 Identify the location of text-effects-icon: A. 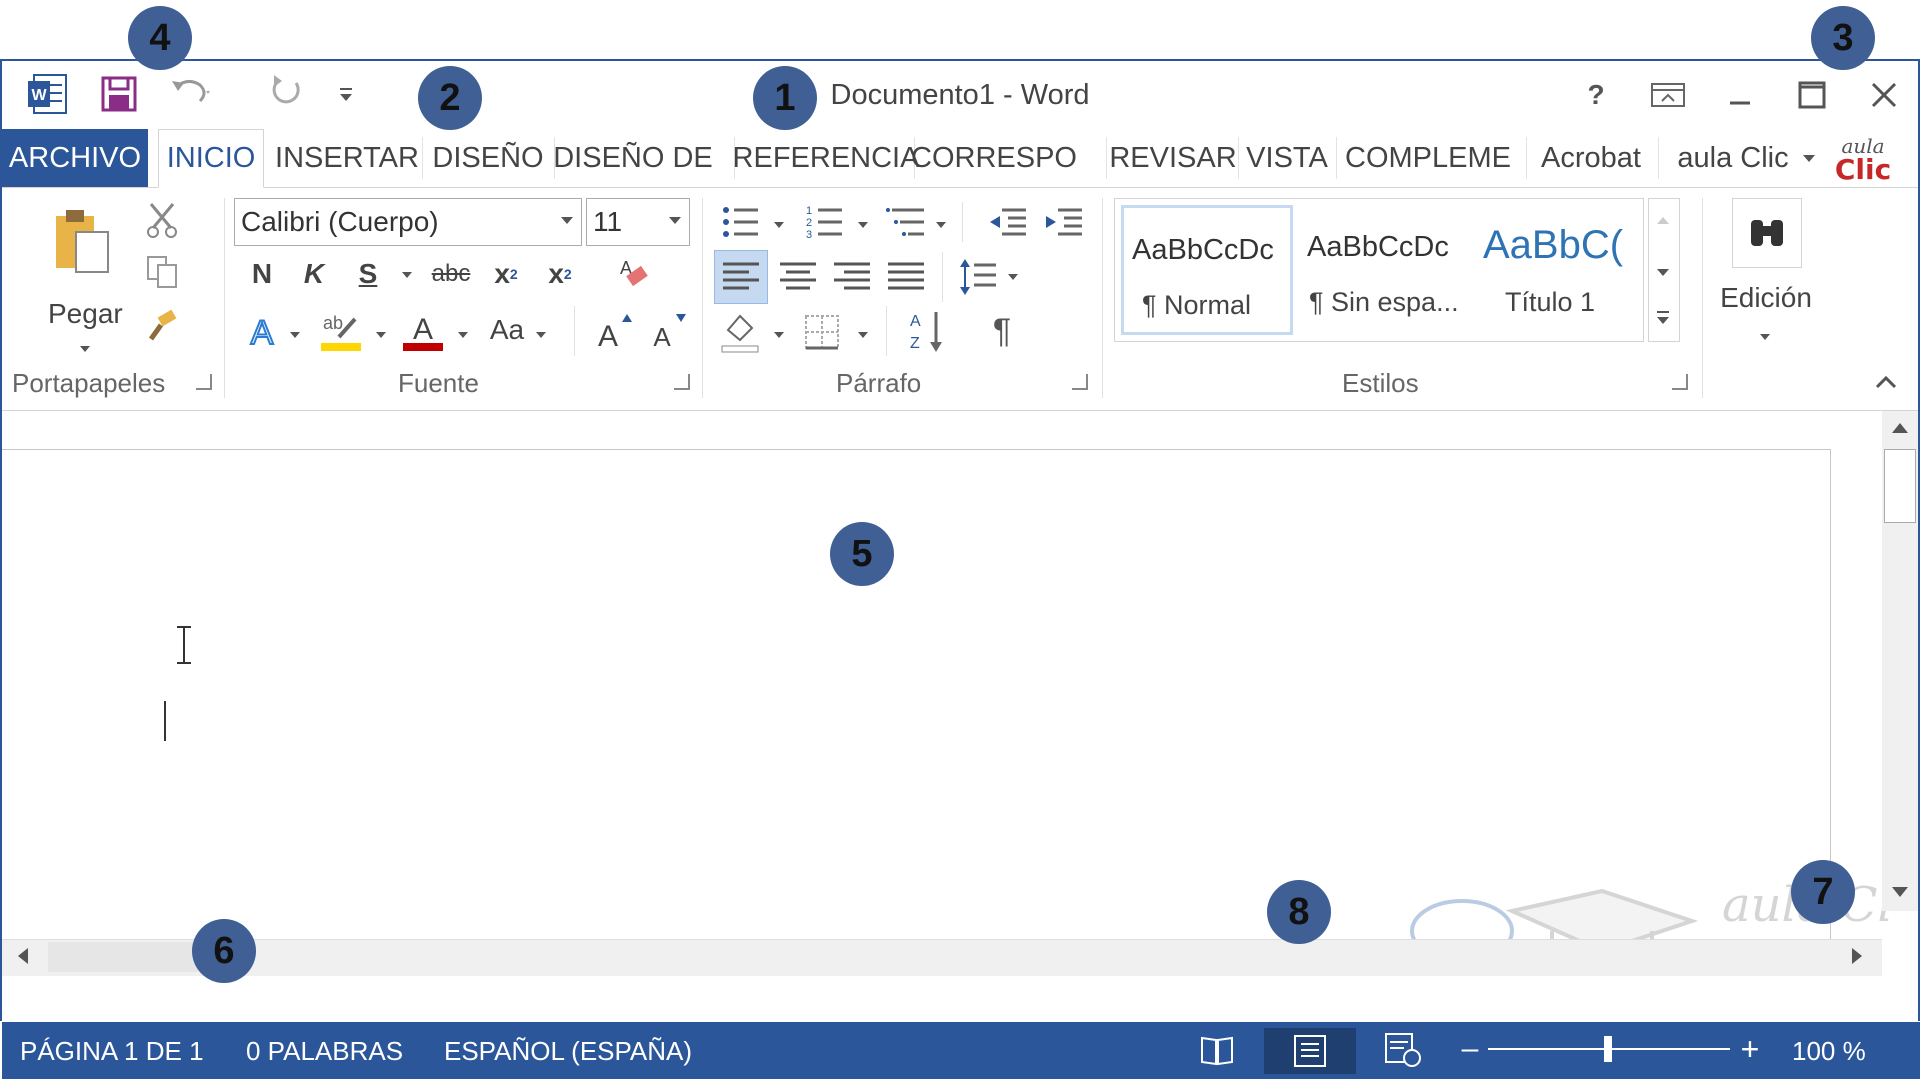
(262, 332).